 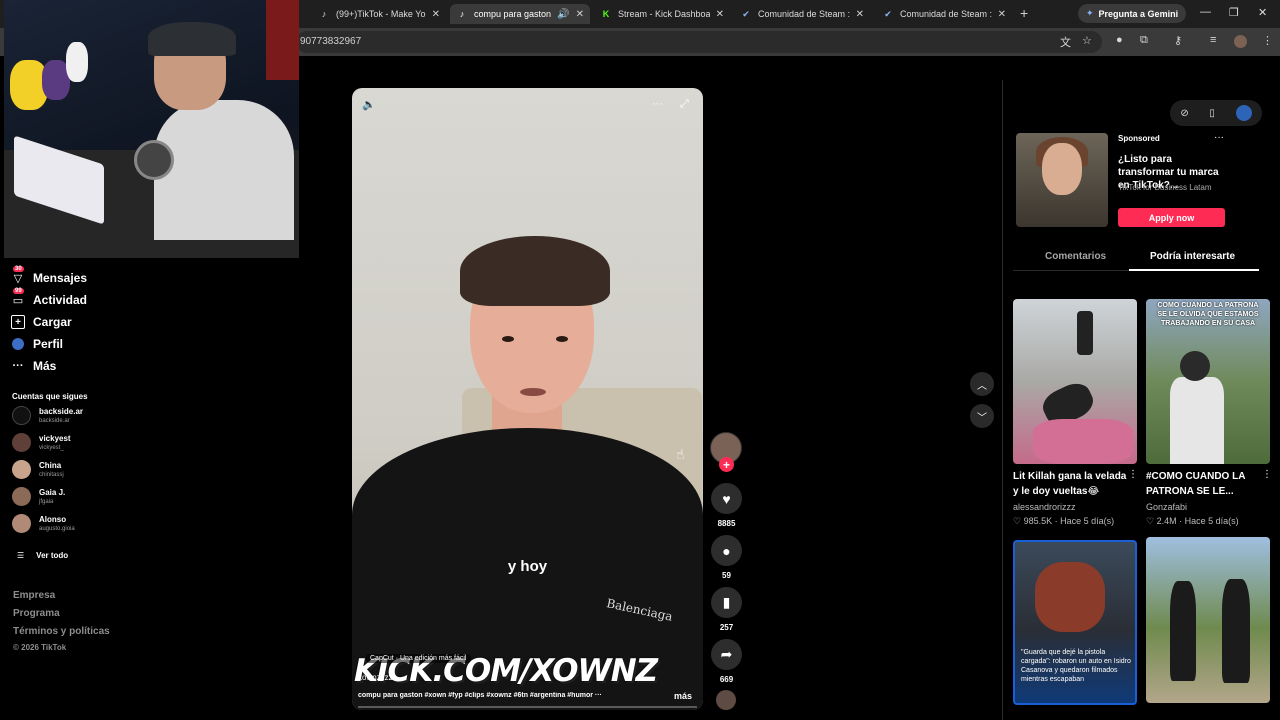 What do you see at coordinates (54, 421) in the screenshot?
I see `account-handle: backside.ar` at bounding box center [54, 421].